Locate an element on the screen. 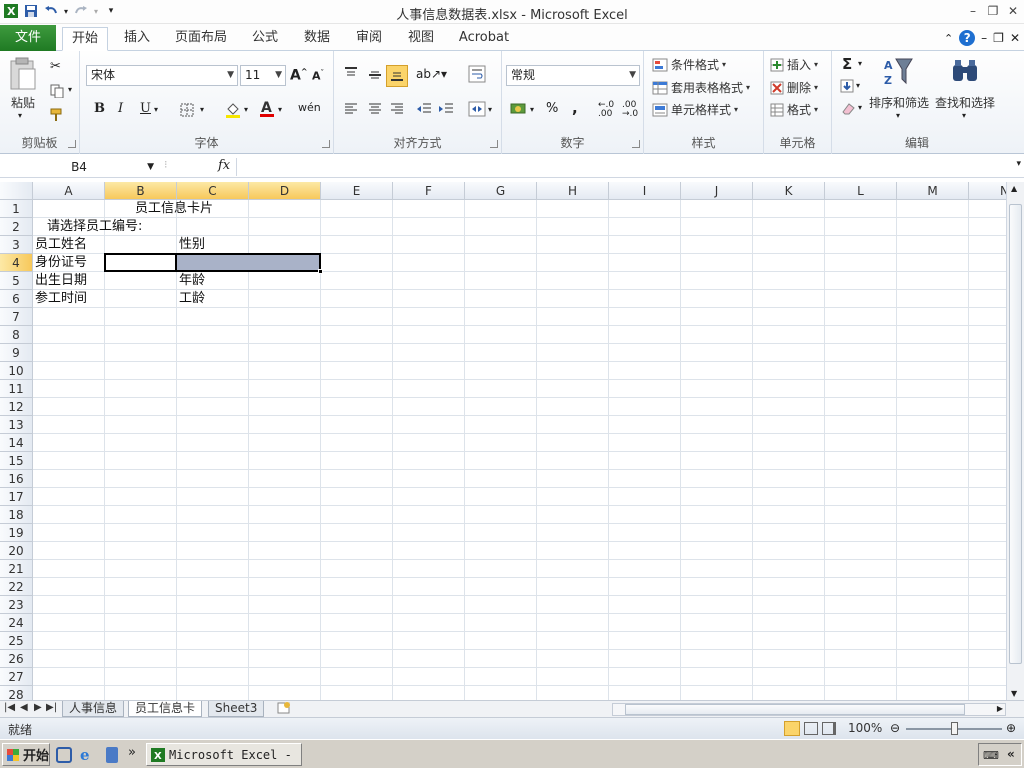  scroll-down-icon: ▼ is located at coordinates (1014, 693).